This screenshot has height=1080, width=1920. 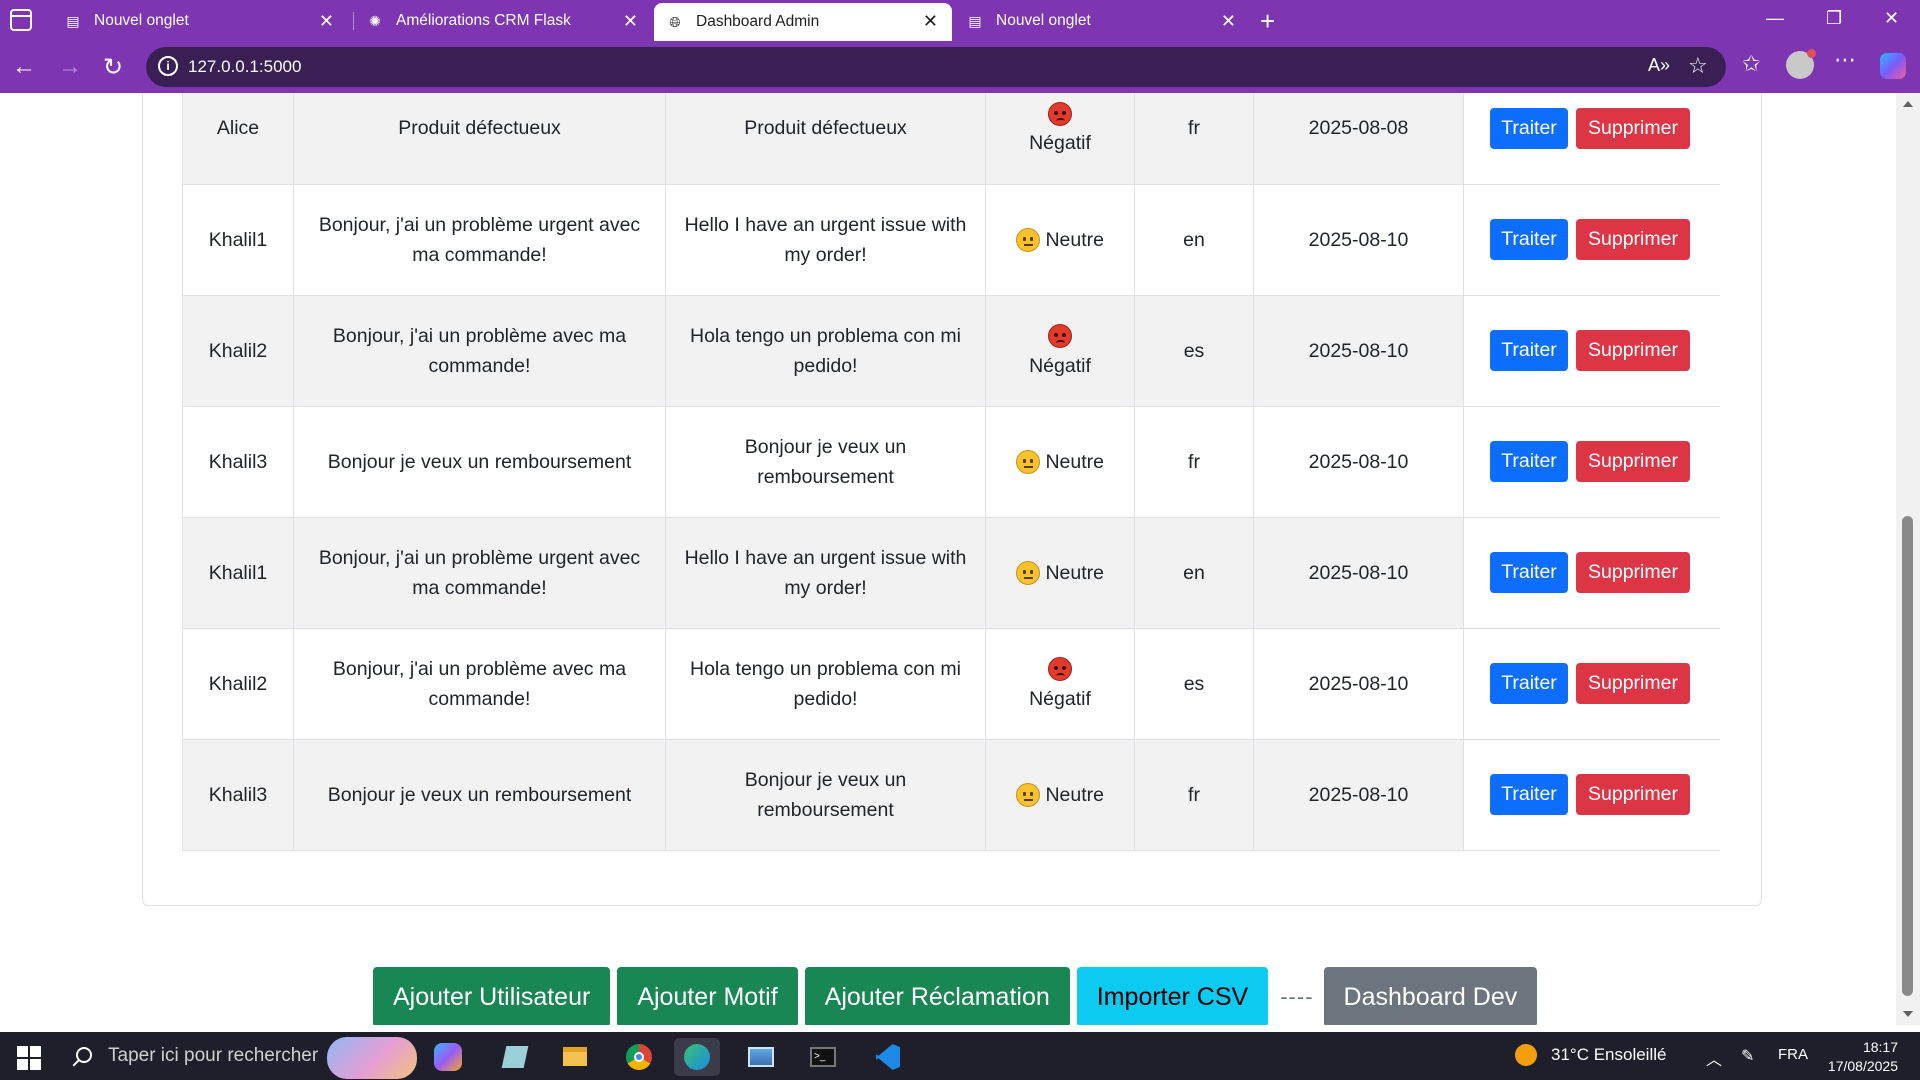 I want to click on tab-dashboard-admin: 🌐︎ Dashboard Admin ✕, so click(x=803, y=22).